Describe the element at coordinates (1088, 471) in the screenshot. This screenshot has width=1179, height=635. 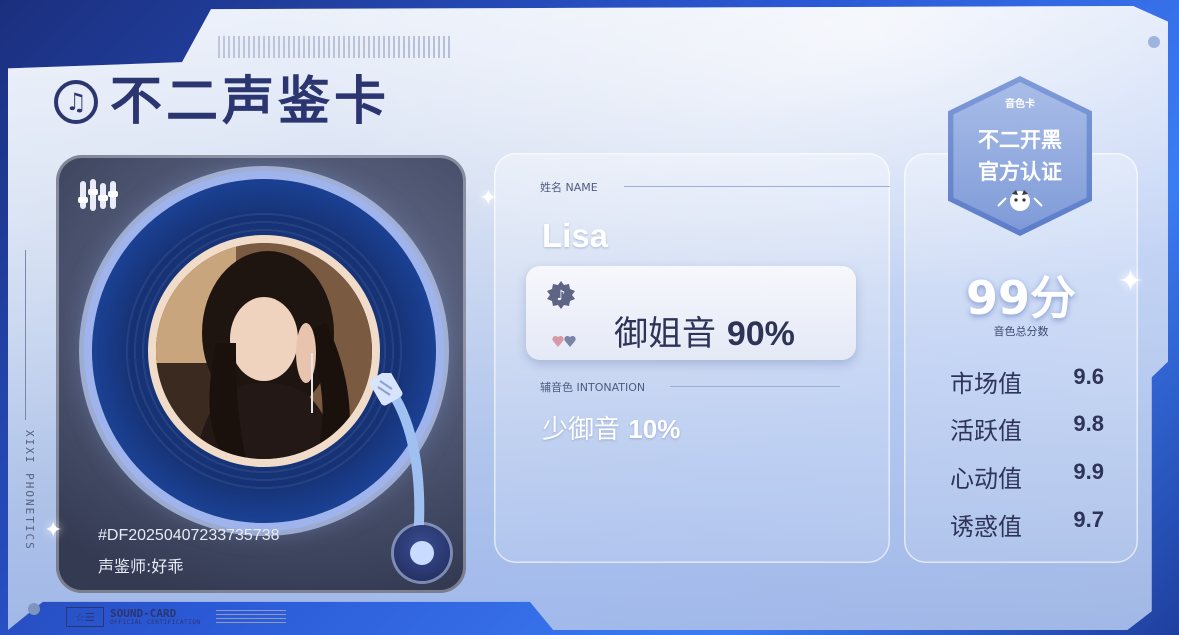
I see `metric-value: 9.9` at that location.